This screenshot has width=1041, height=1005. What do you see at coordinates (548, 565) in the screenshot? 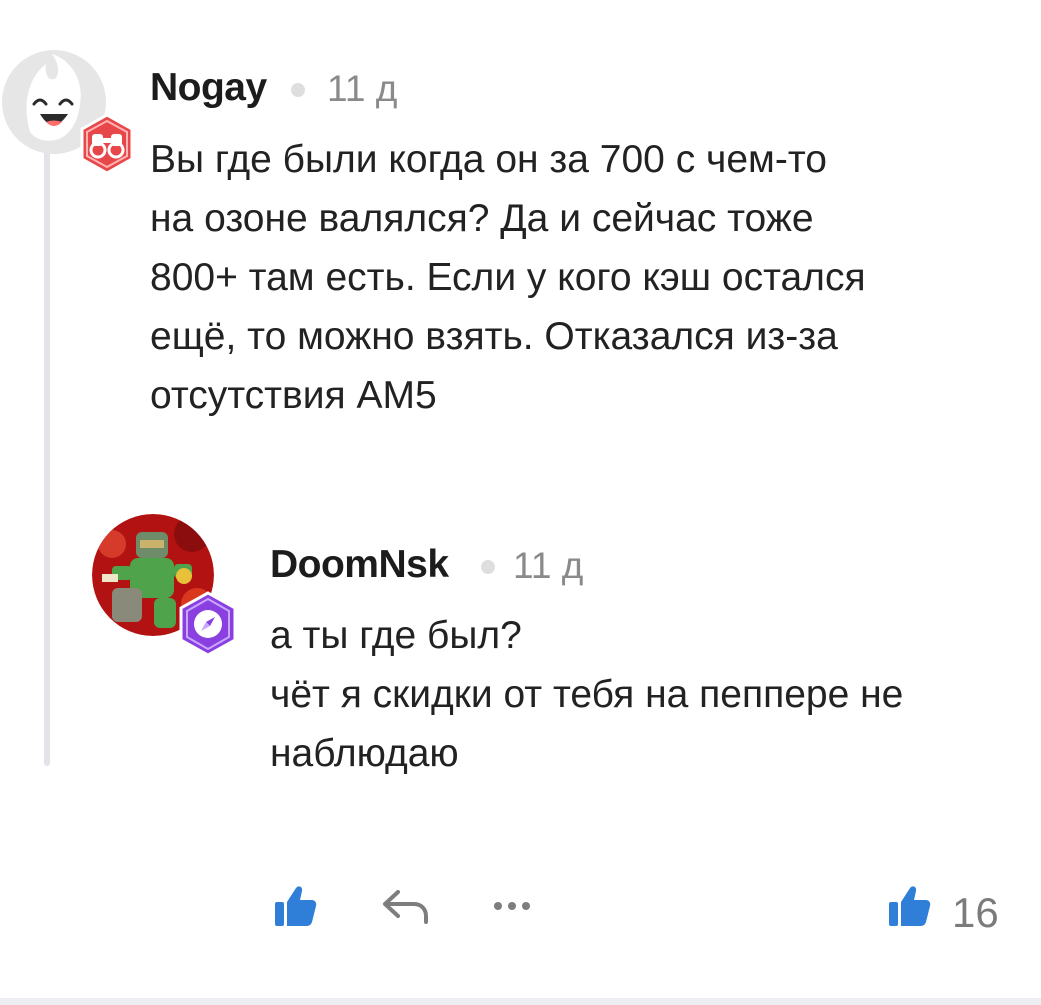
I see `reply-time: 11 д` at bounding box center [548, 565].